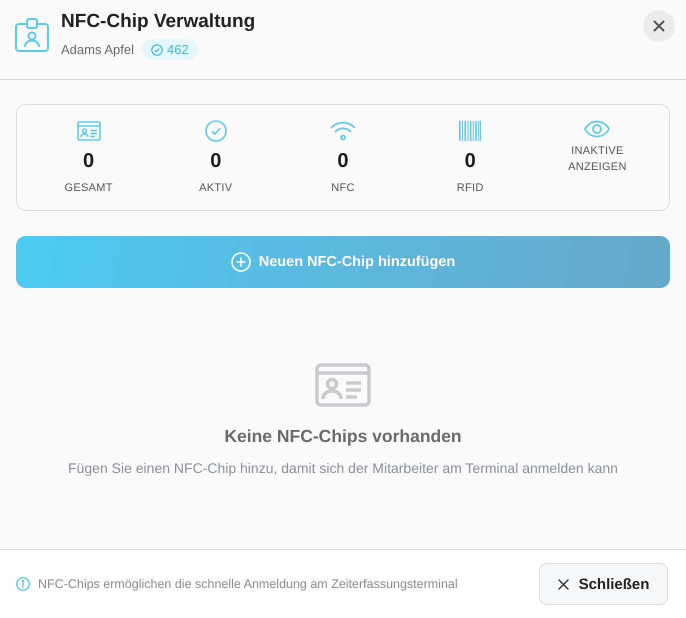  What do you see at coordinates (215, 188) in the screenshot?
I see `stat-label: AKTIV` at bounding box center [215, 188].